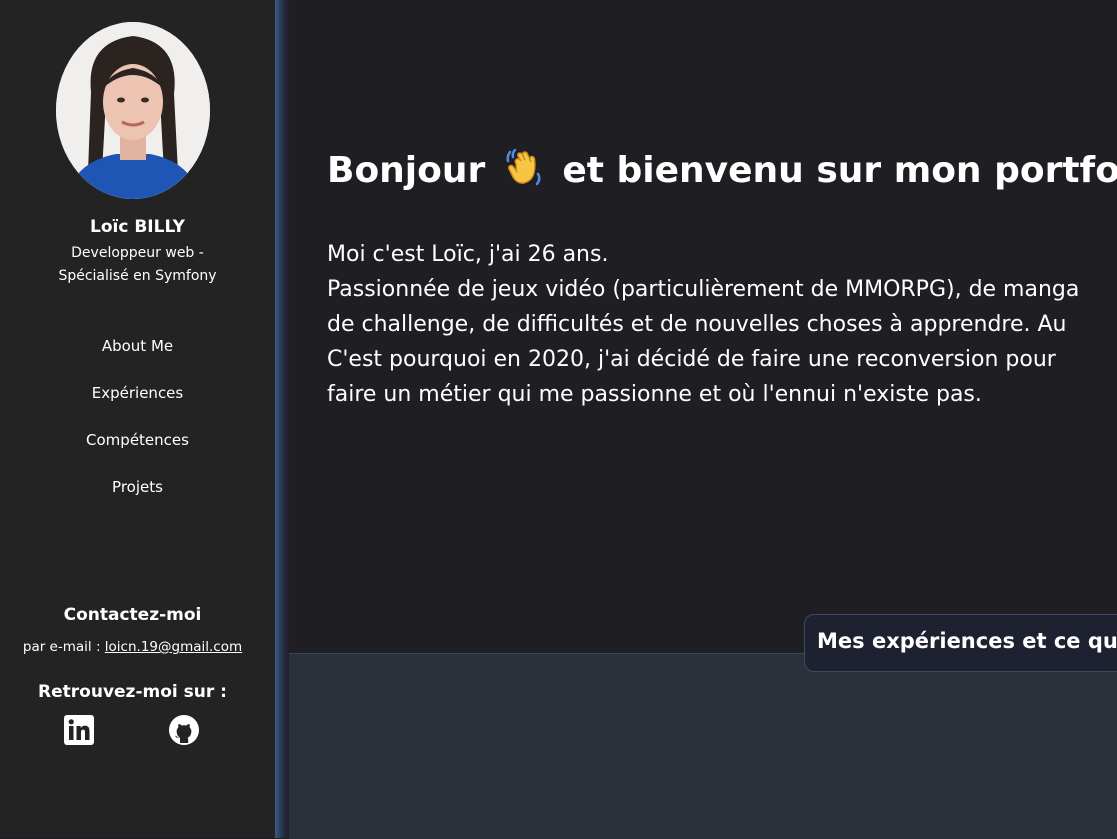  I want to click on linkedin-icon, so click(79, 730).